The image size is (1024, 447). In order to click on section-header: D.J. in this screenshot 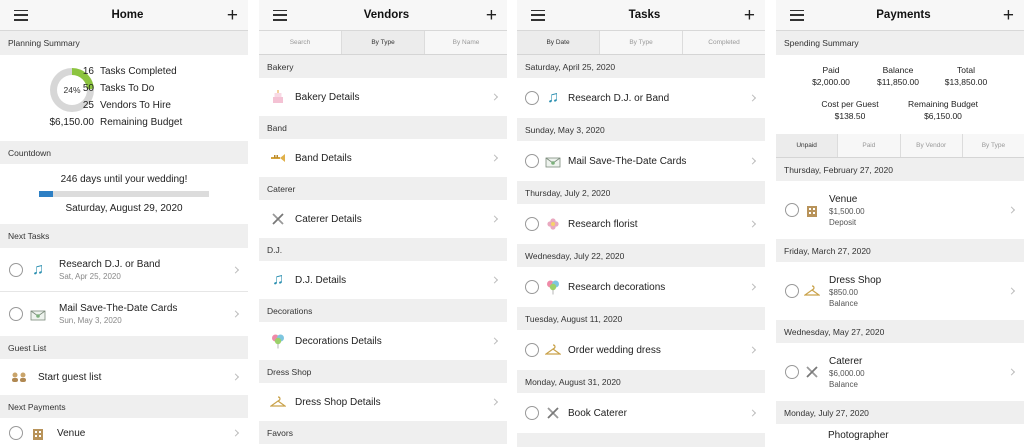, I will do `click(383, 249)`.